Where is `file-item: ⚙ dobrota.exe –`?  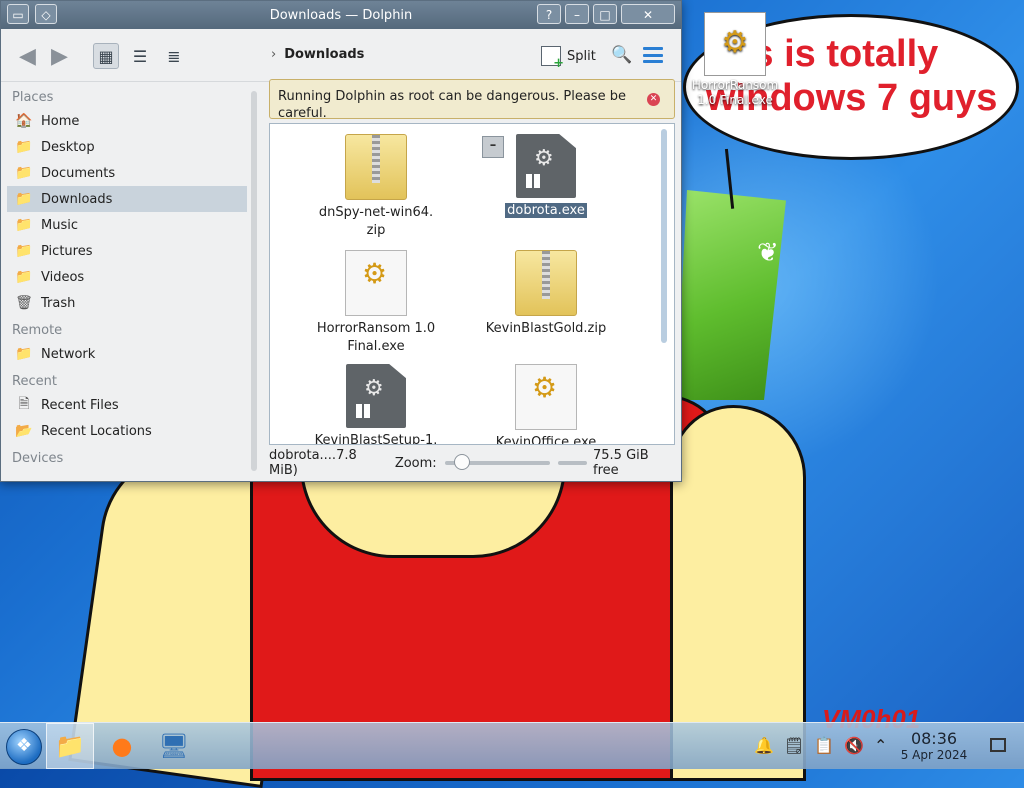 file-item: ⚙ dobrota.exe – is located at coordinates (546, 177).